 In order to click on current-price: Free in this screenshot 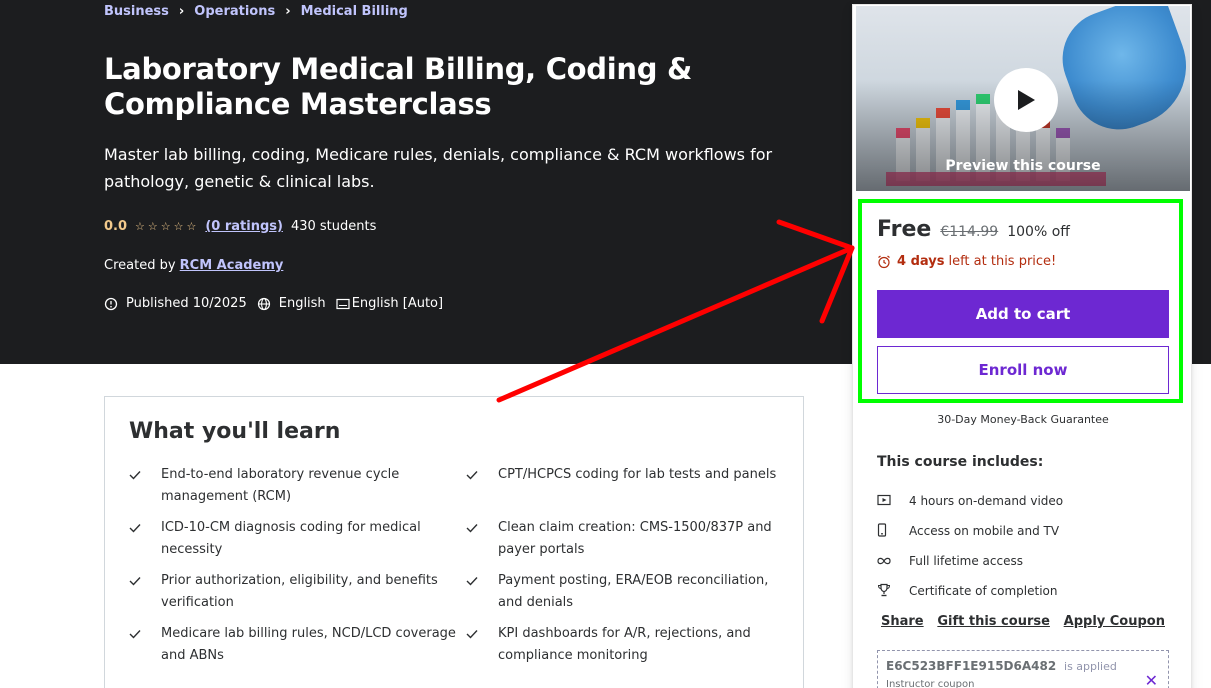, I will do `click(904, 229)`.